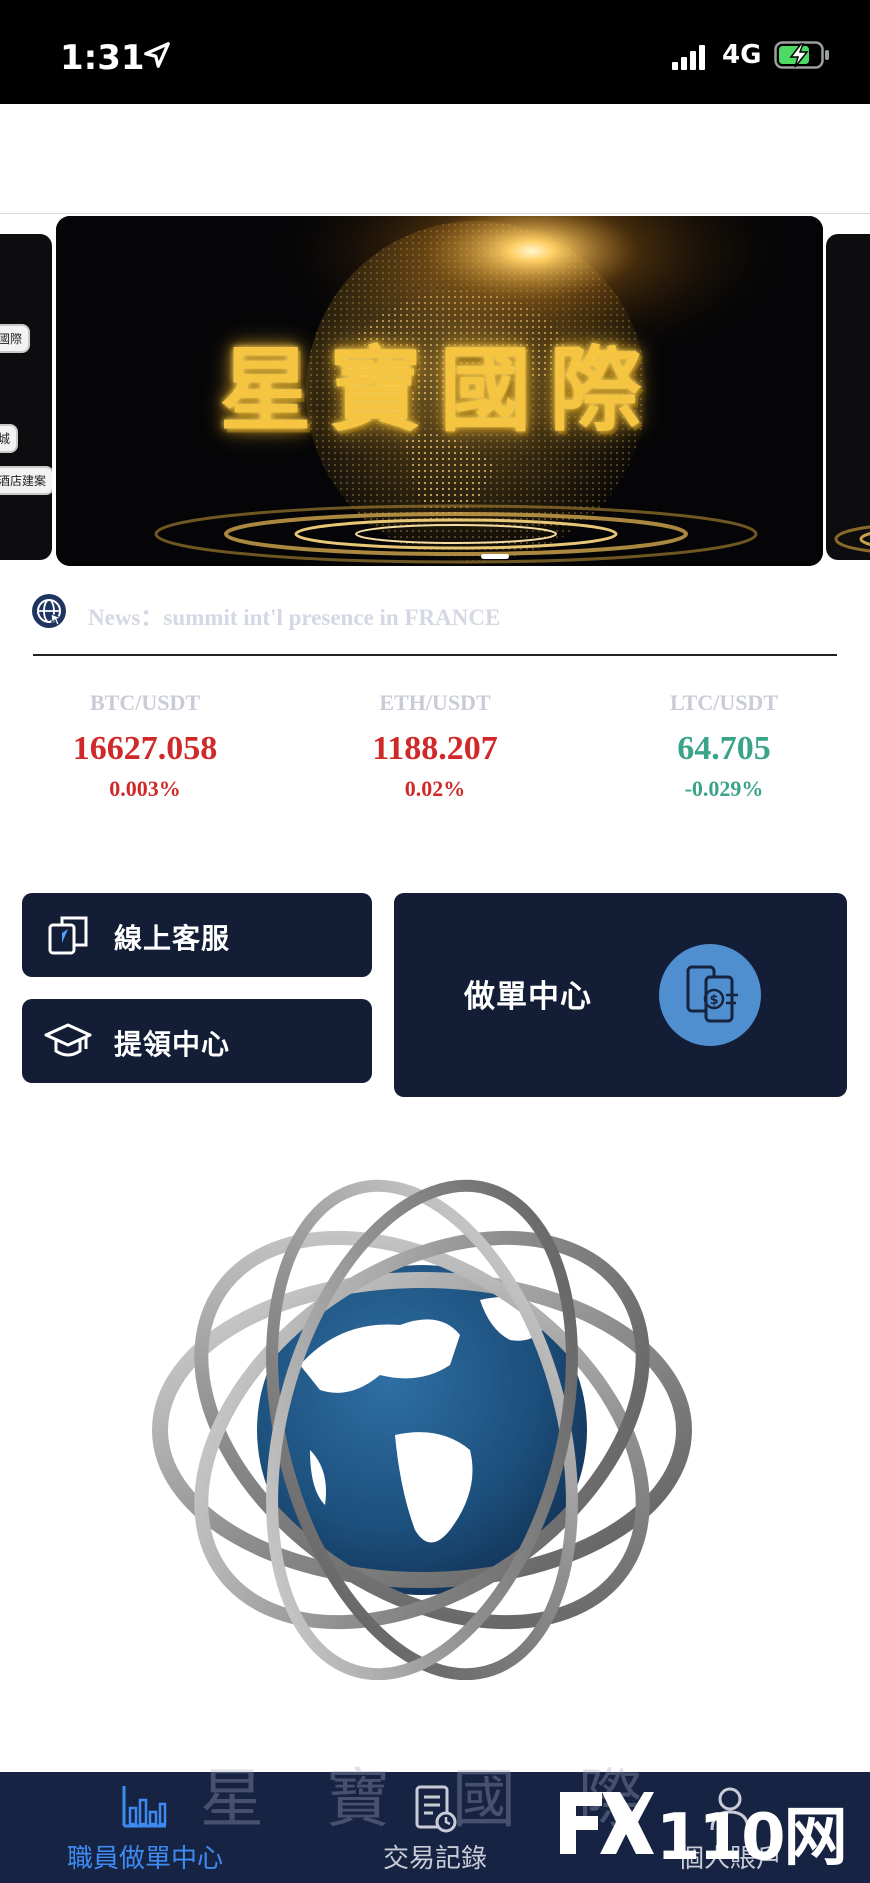 The height and width of the screenshot is (1883, 870). I want to click on customer-service-button: 線上客服, so click(197, 935).